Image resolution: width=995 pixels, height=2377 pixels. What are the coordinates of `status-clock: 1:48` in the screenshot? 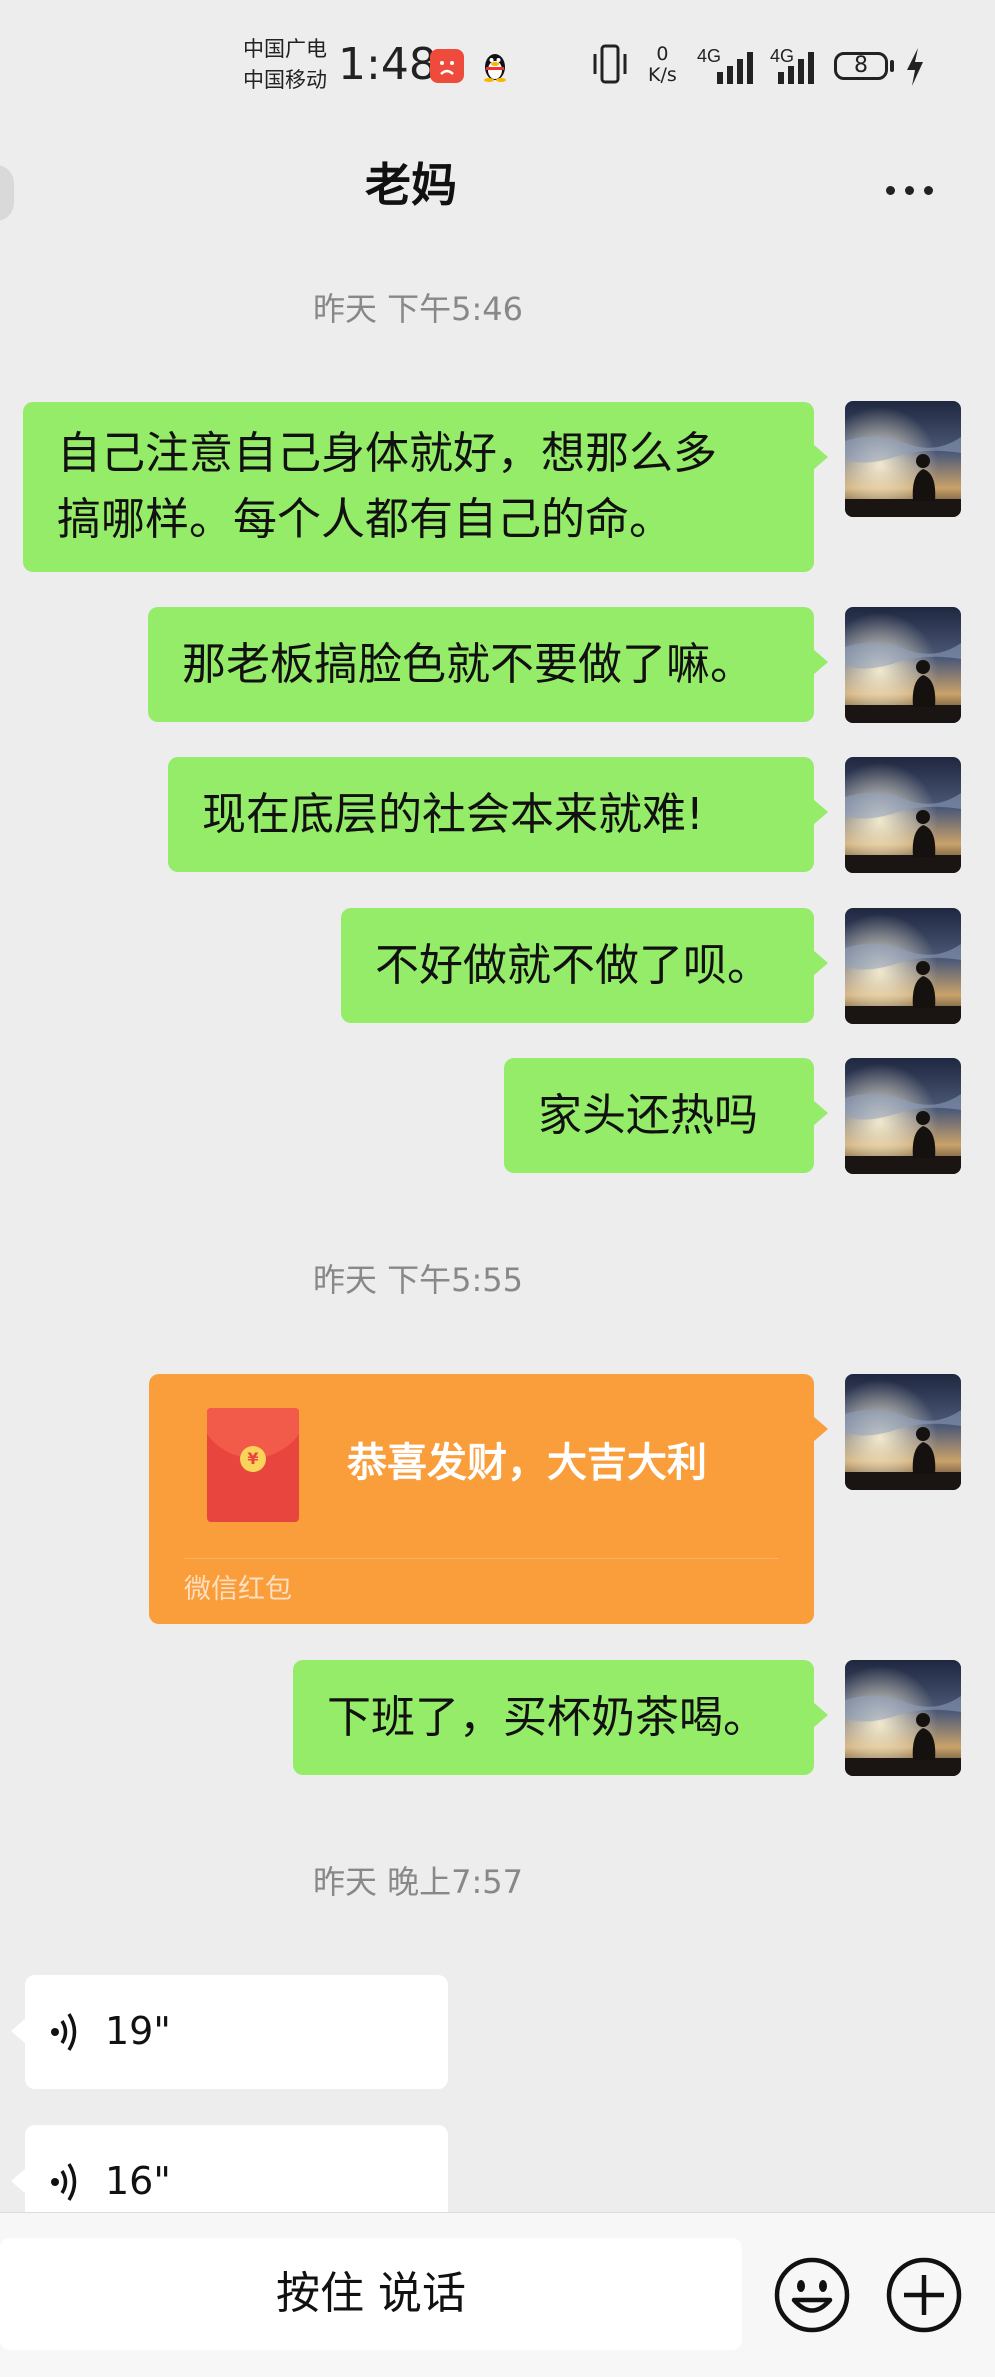 It's located at (387, 64).